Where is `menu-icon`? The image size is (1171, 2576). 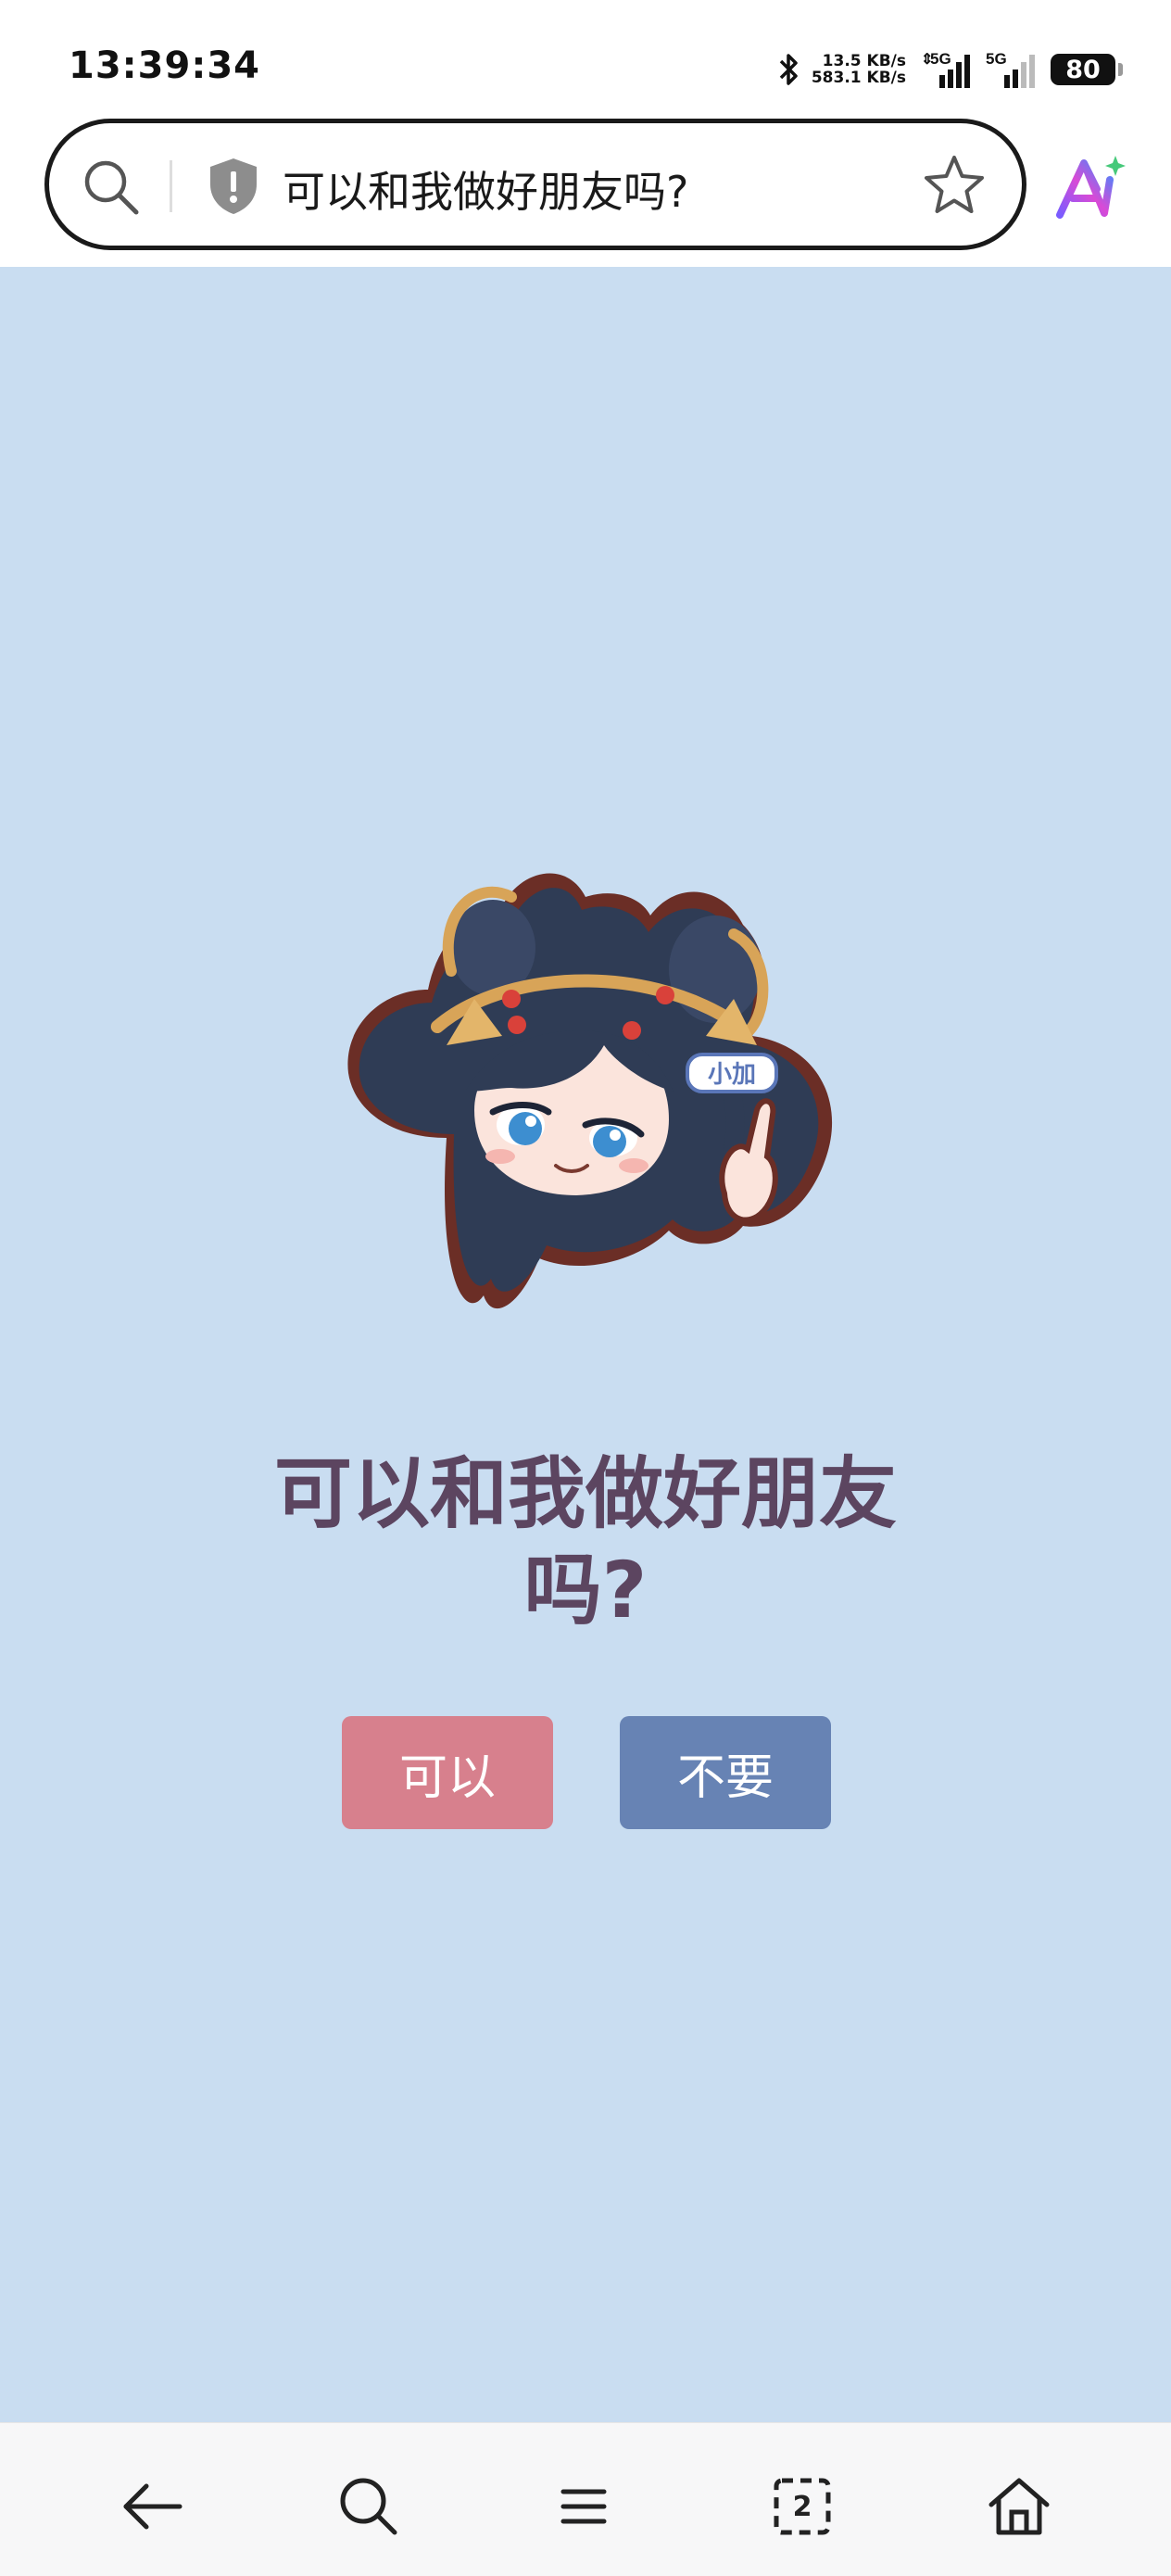 menu-icon is located at coordinates (584, 2506).